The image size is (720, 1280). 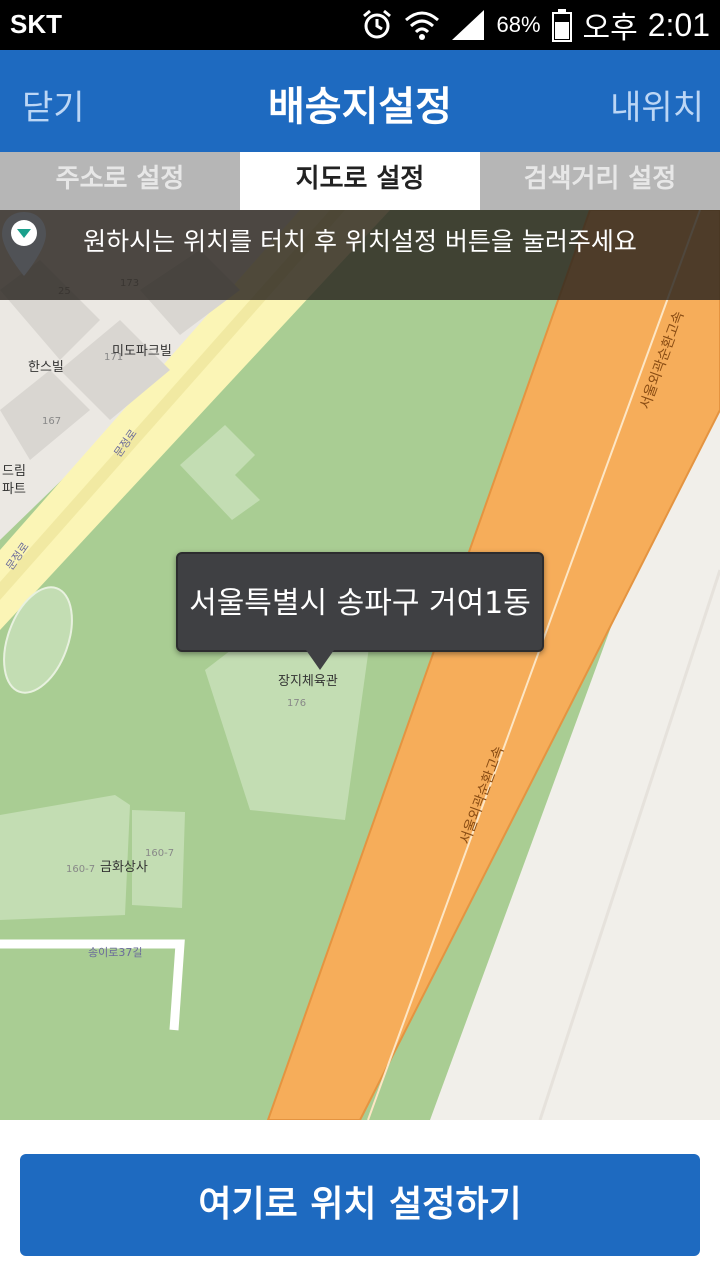 I want to click on time: 2:01, so click(x=678, y=24).